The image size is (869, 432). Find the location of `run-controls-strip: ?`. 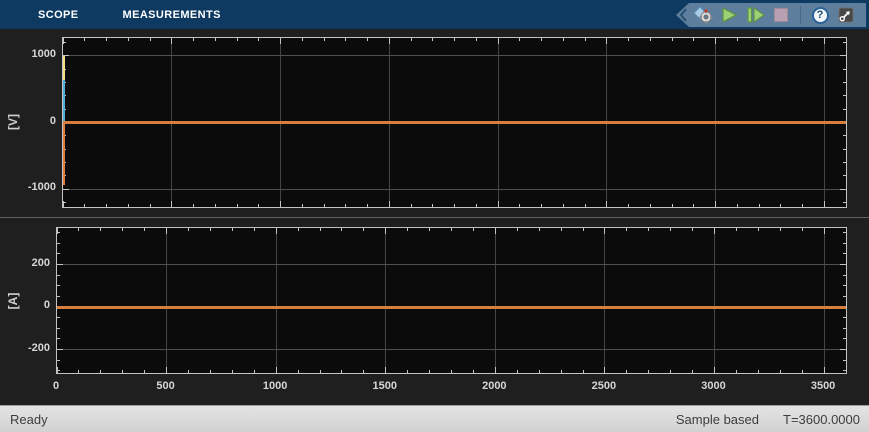

run-controls-strip: ? is located at coordinates (771, 15).